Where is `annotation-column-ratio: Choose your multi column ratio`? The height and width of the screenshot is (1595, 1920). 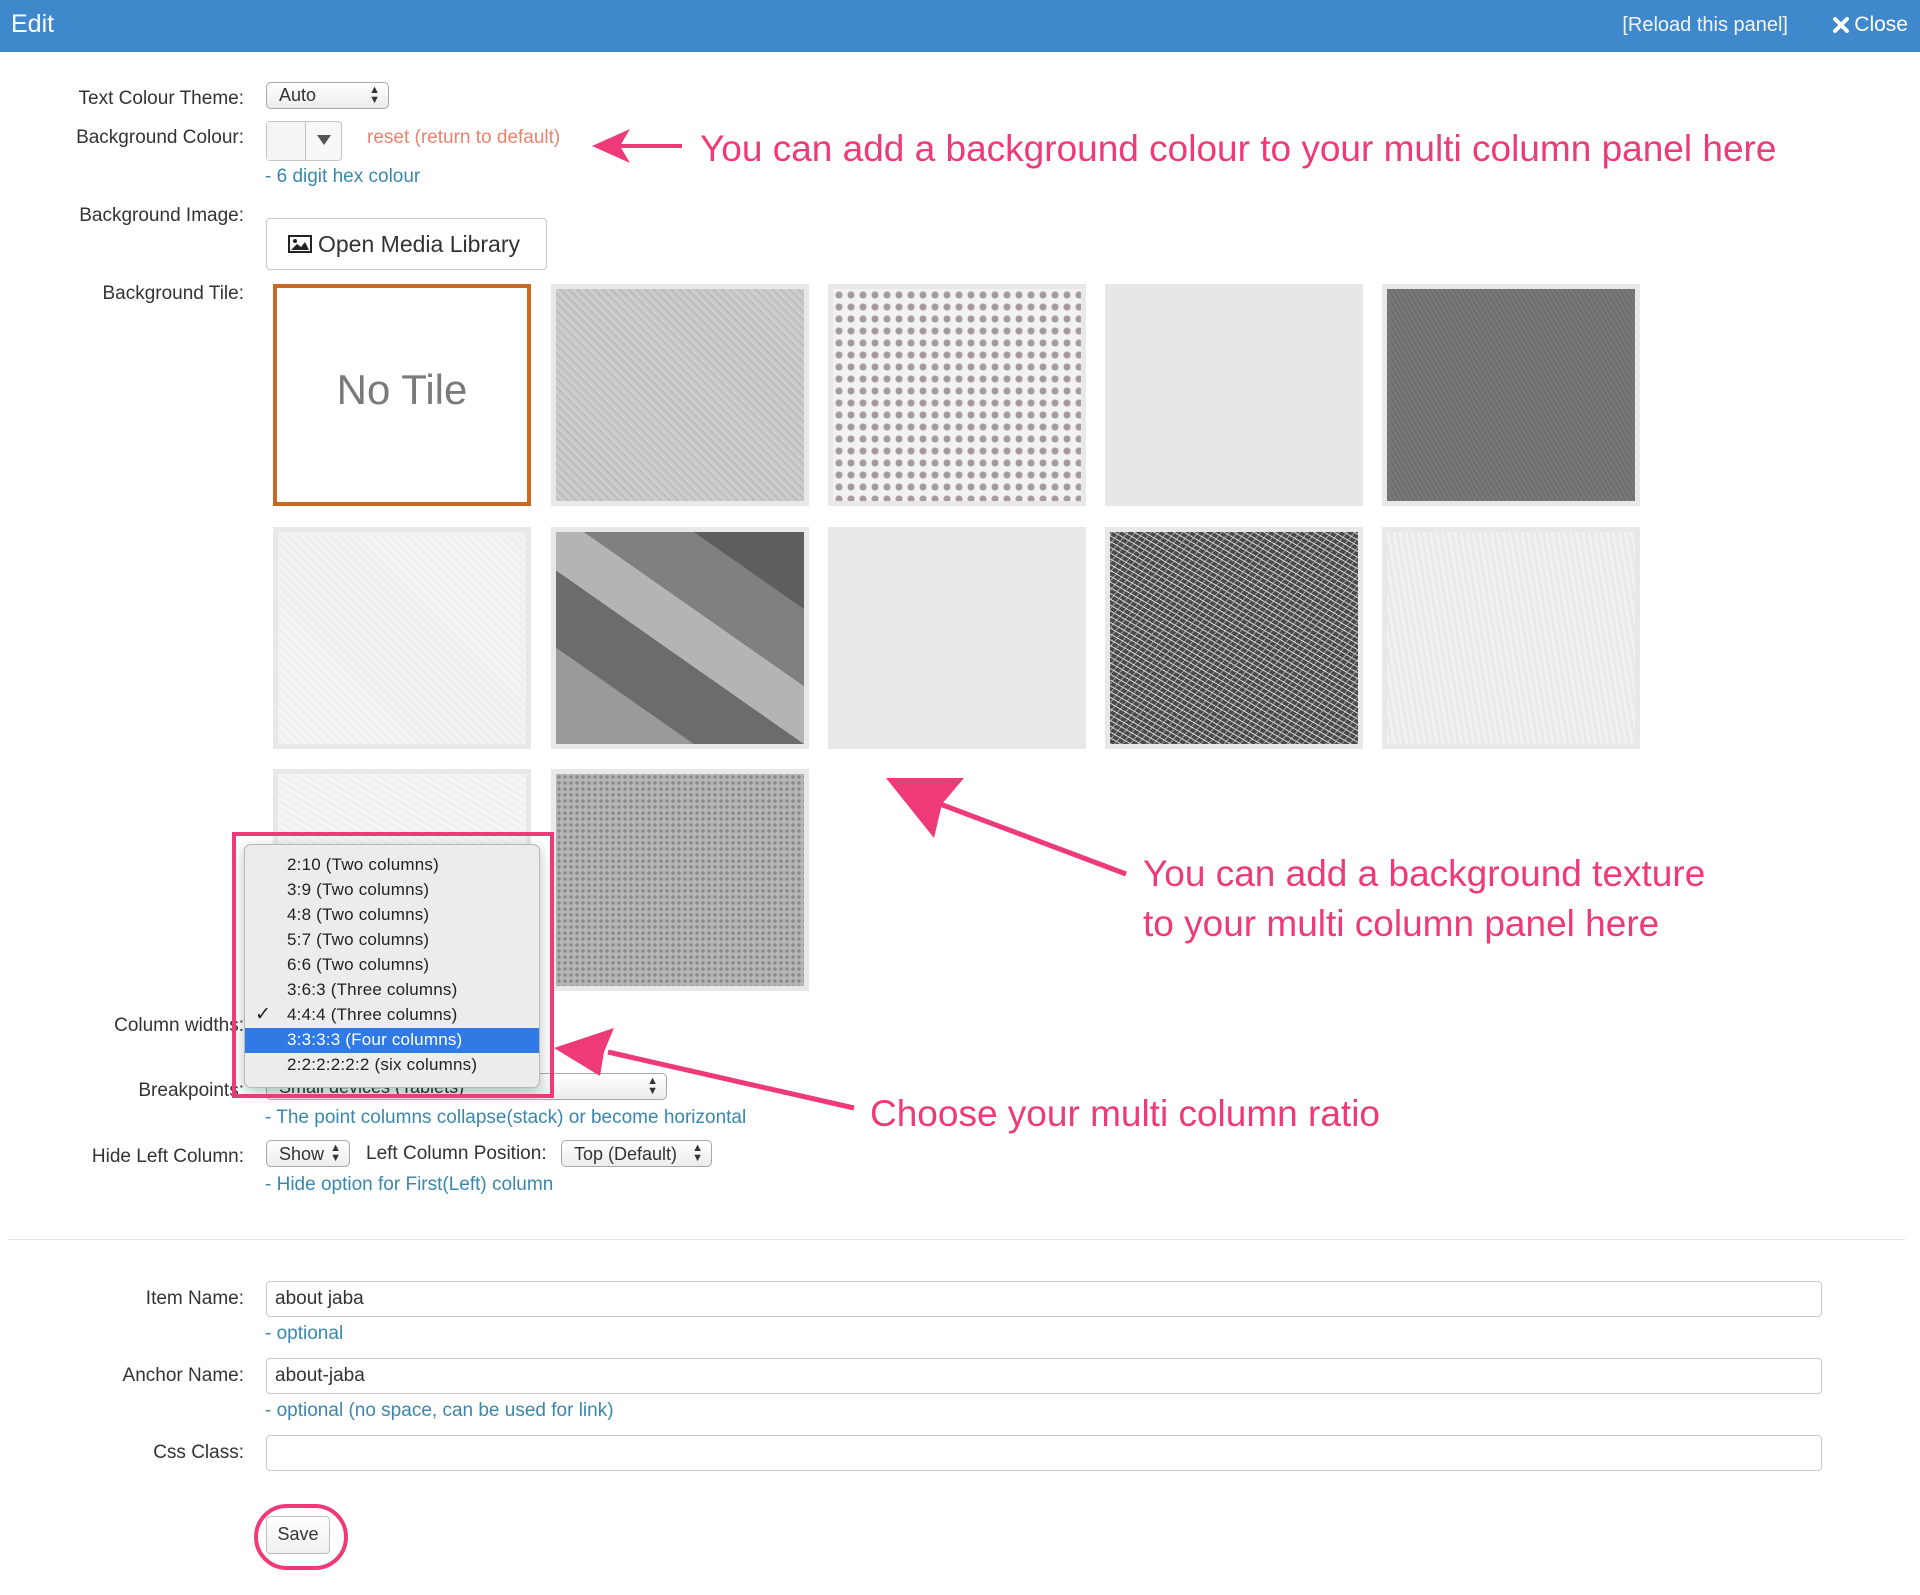 annotation-column-ratio: Choose your multi column ratio is located at coordinates (1125, 1113).